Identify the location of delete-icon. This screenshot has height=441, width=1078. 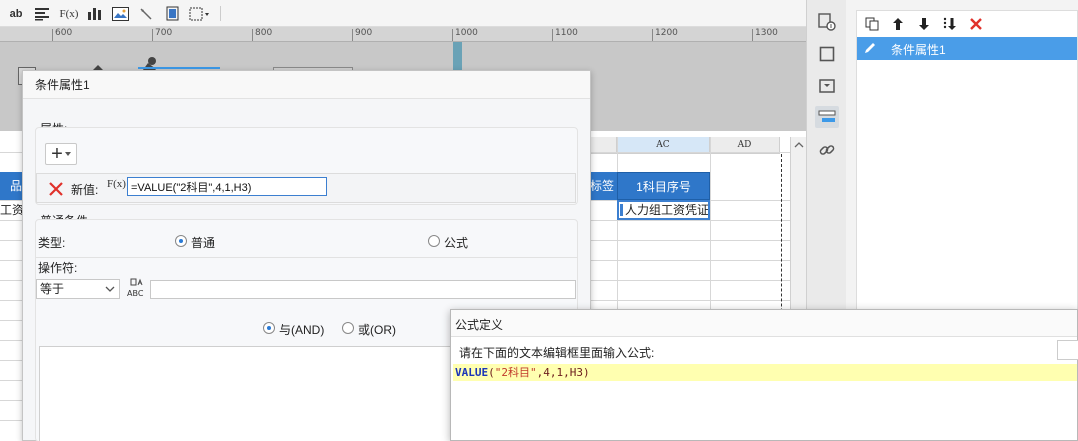
(976, 24).